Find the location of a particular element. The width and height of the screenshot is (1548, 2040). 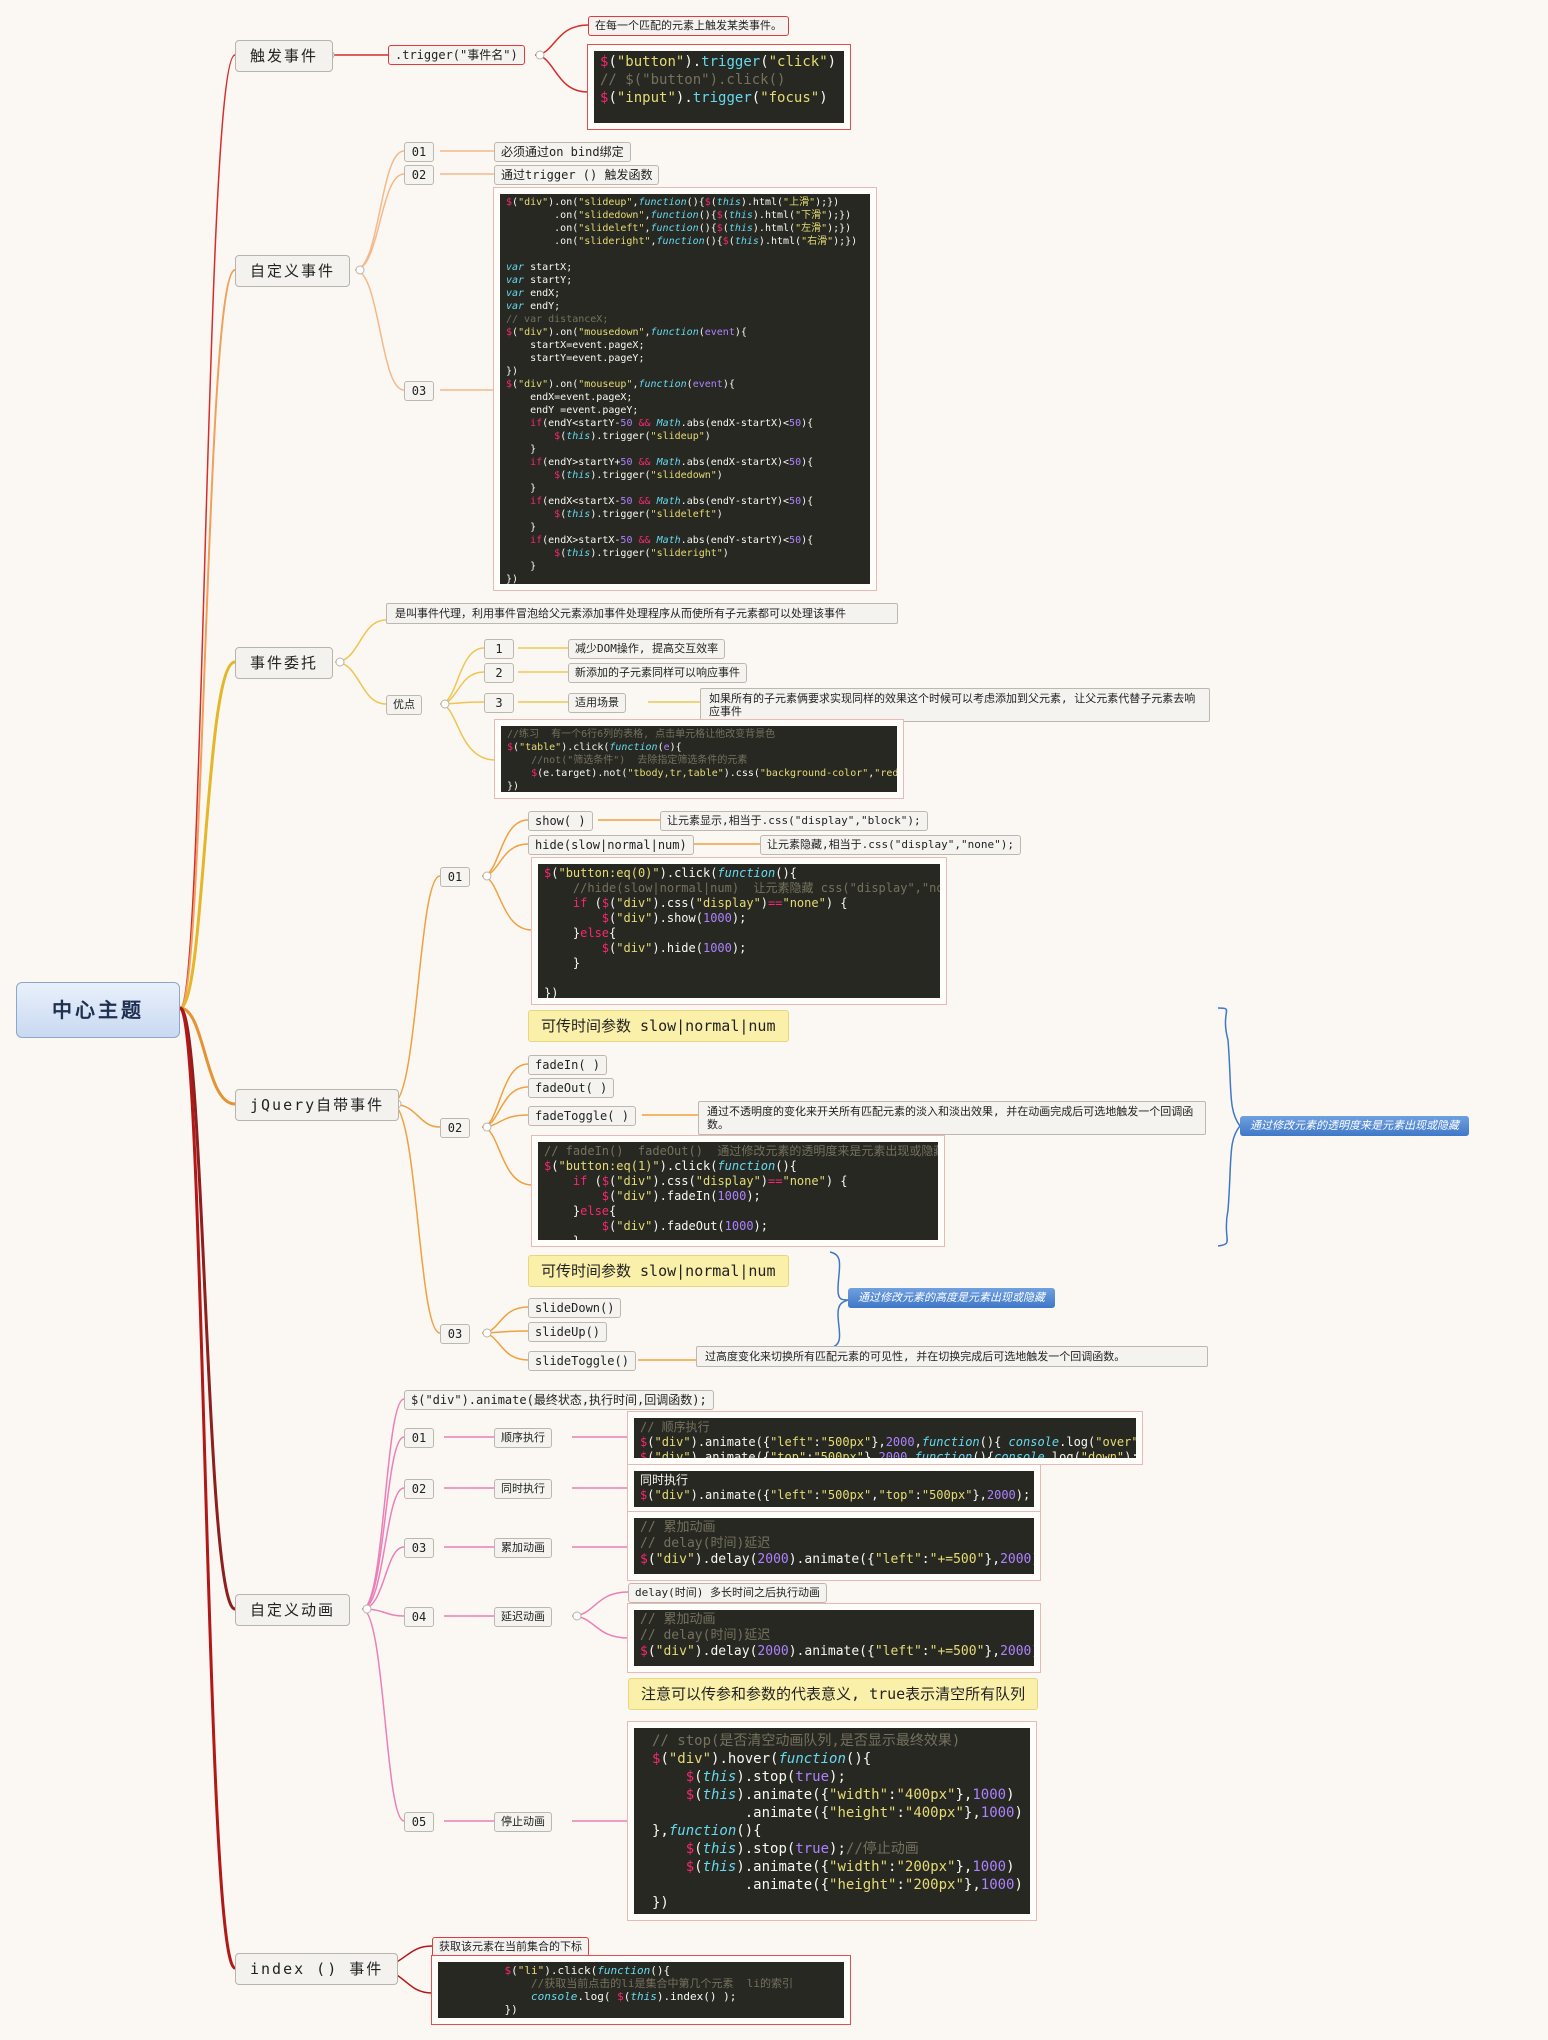

central-topic: 中心主题 is located at coordinates (98, 1010).